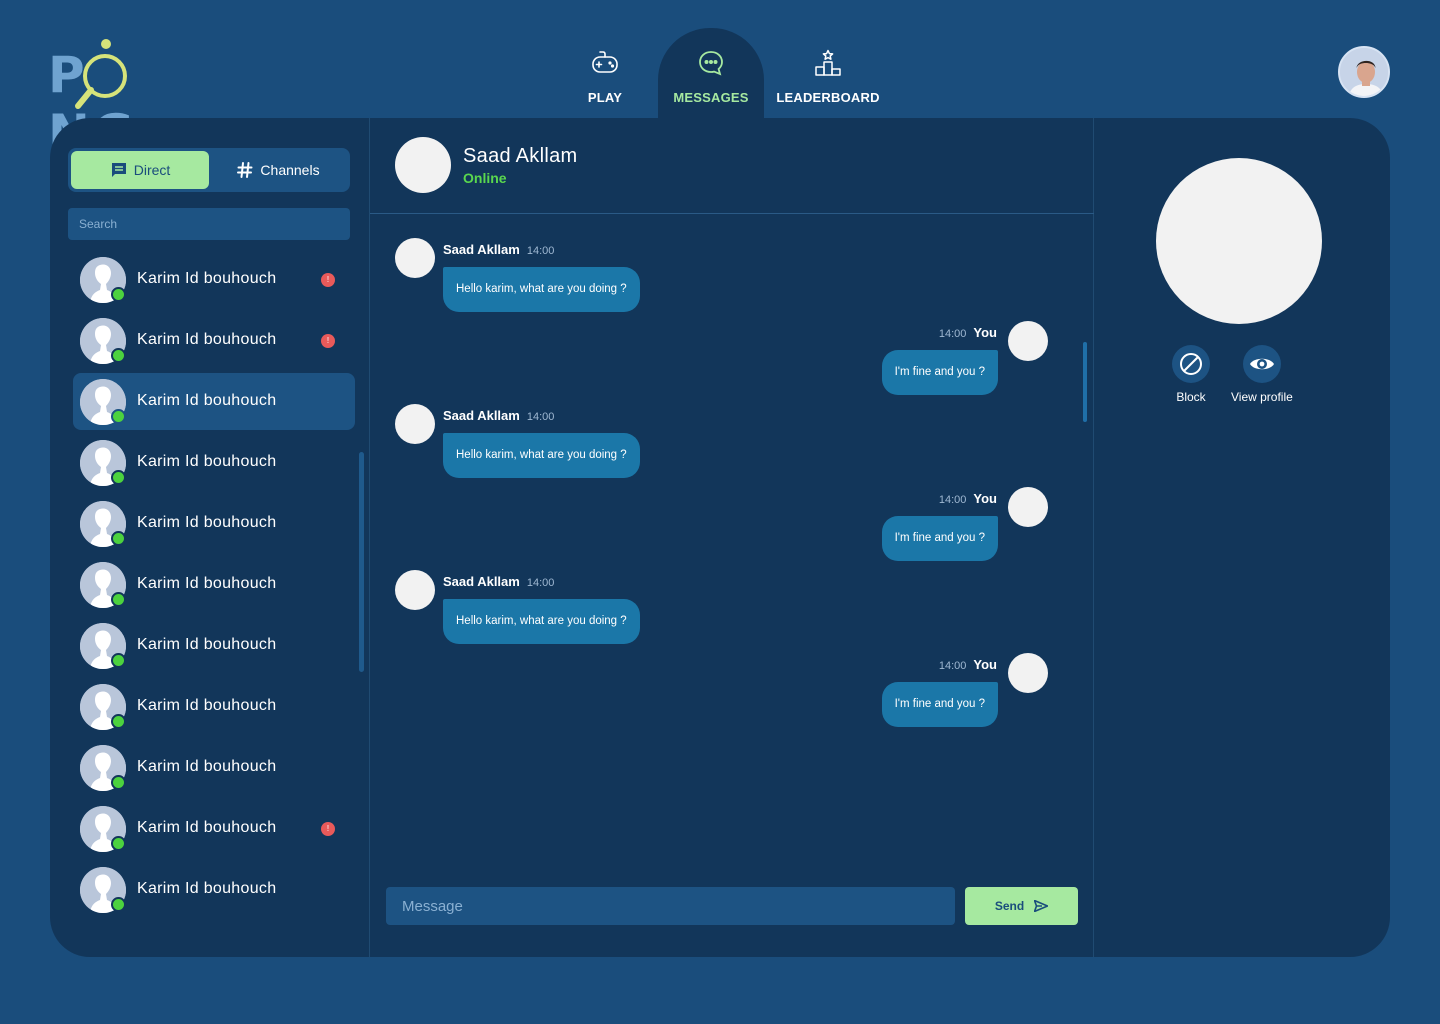 Image resolution: width=1440 pixels, height=1024 pixels. Describe the element at coordinates (1239, 241) in the screenshot. I see `profile-avatar` at that location.